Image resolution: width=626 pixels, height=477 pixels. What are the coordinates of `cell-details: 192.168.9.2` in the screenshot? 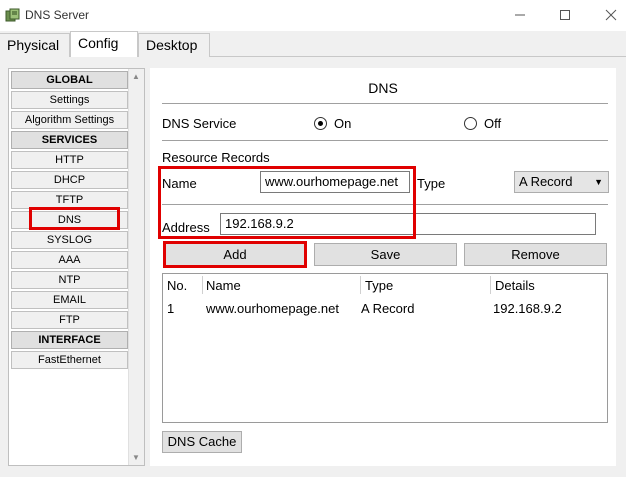 It's located at (527, 308).